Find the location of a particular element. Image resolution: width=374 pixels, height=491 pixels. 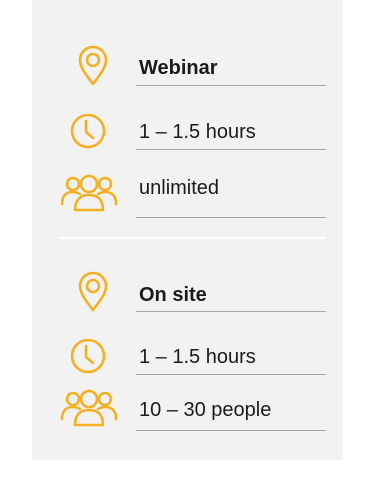

participants-row: 10 – 30 people is located at coordinates (187, 412).